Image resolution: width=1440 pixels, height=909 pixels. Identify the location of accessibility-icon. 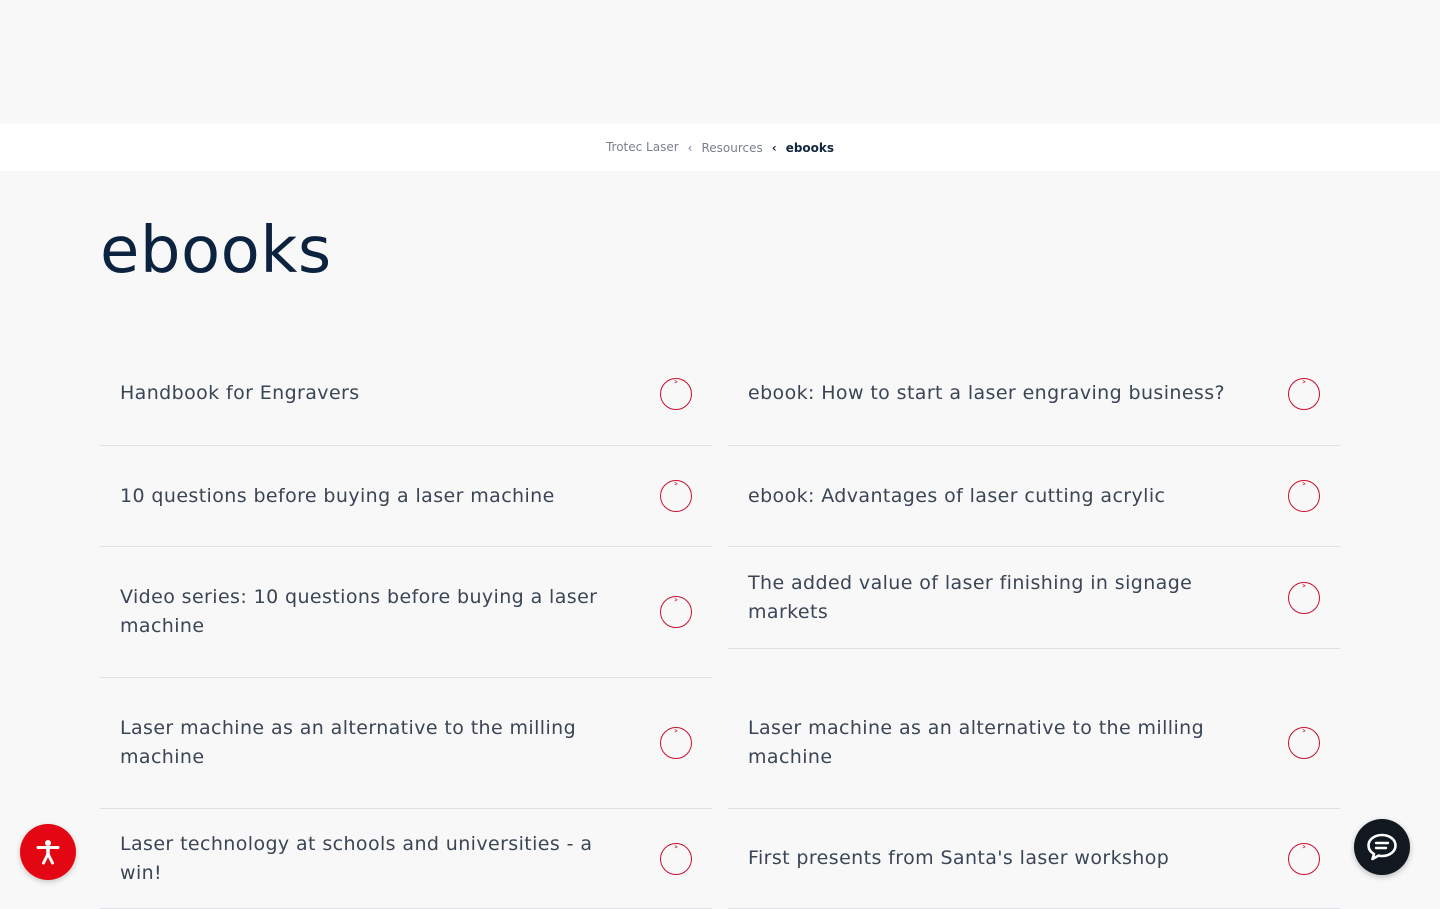
(48, 852).